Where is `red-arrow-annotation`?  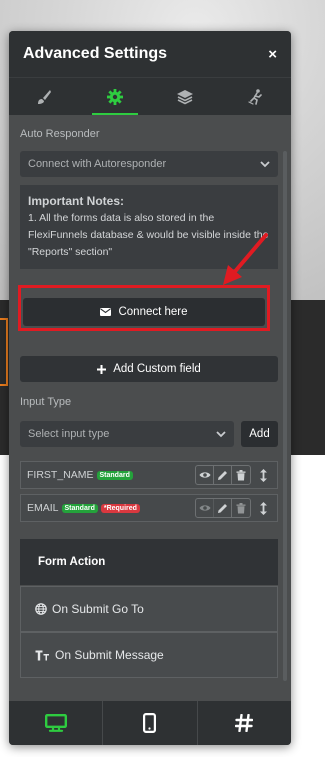 red-arrow-annotation is located at coordinates (245, 259).